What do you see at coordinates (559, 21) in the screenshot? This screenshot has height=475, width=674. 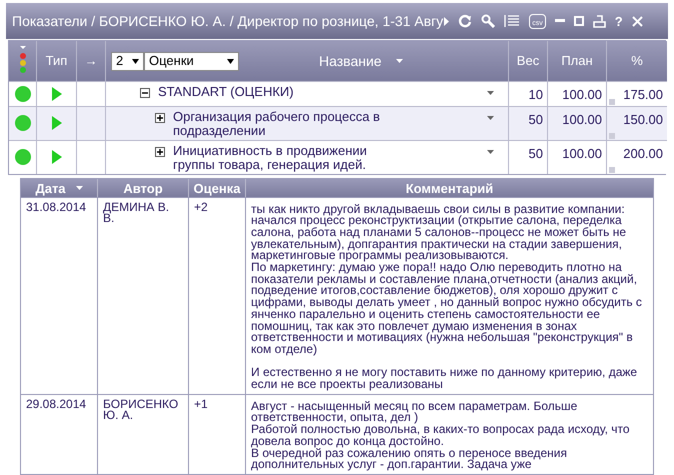 I see `minimize-icon` at bounding box center [559, 21].